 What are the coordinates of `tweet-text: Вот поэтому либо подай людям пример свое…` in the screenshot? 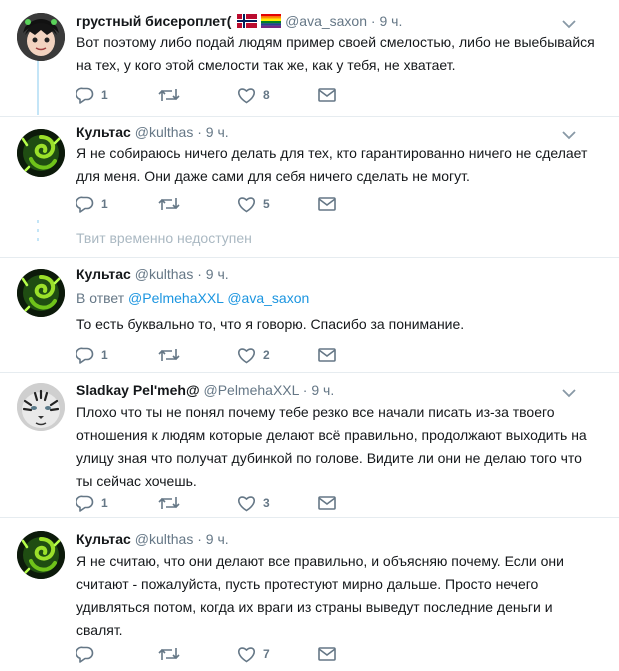 It's located at (335, 53).